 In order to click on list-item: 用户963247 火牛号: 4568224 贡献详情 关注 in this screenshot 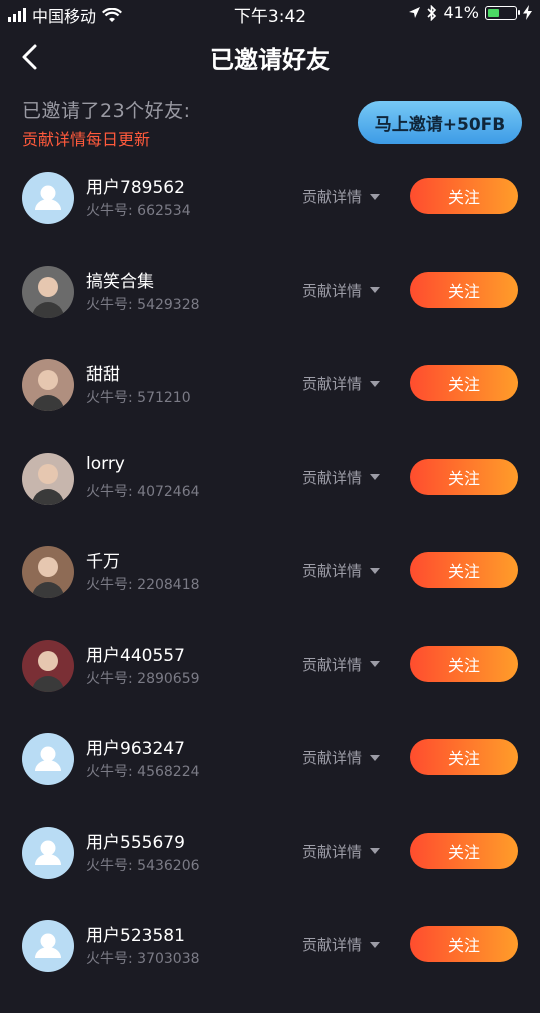, I will do `click(270, 779)`.